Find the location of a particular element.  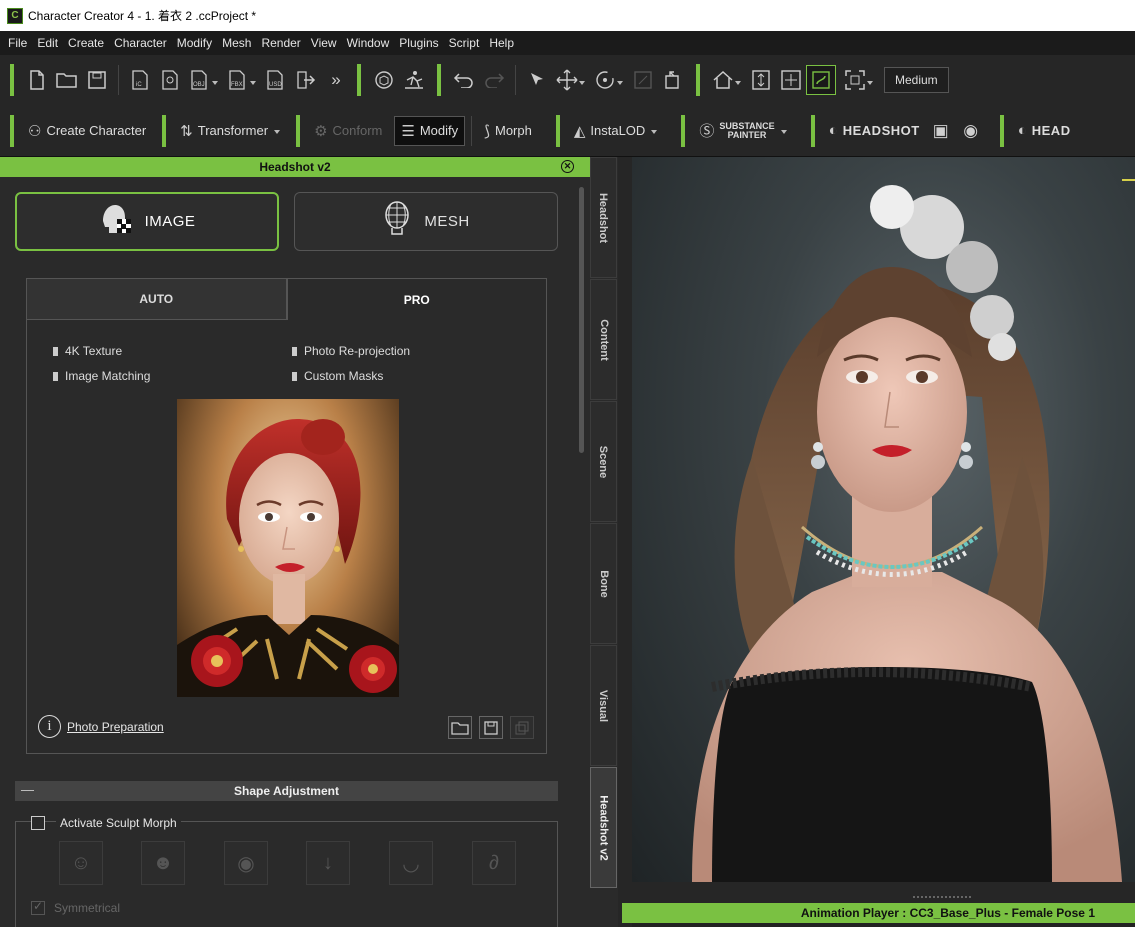

menu-mesh: Mesh is located at coordinates (236, 43).